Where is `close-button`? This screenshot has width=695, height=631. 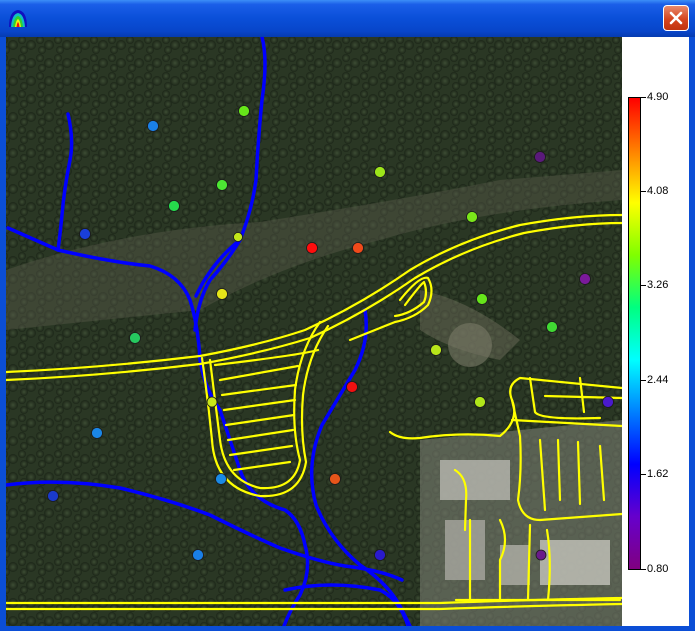
close-button is located at coordinates (676, 18).